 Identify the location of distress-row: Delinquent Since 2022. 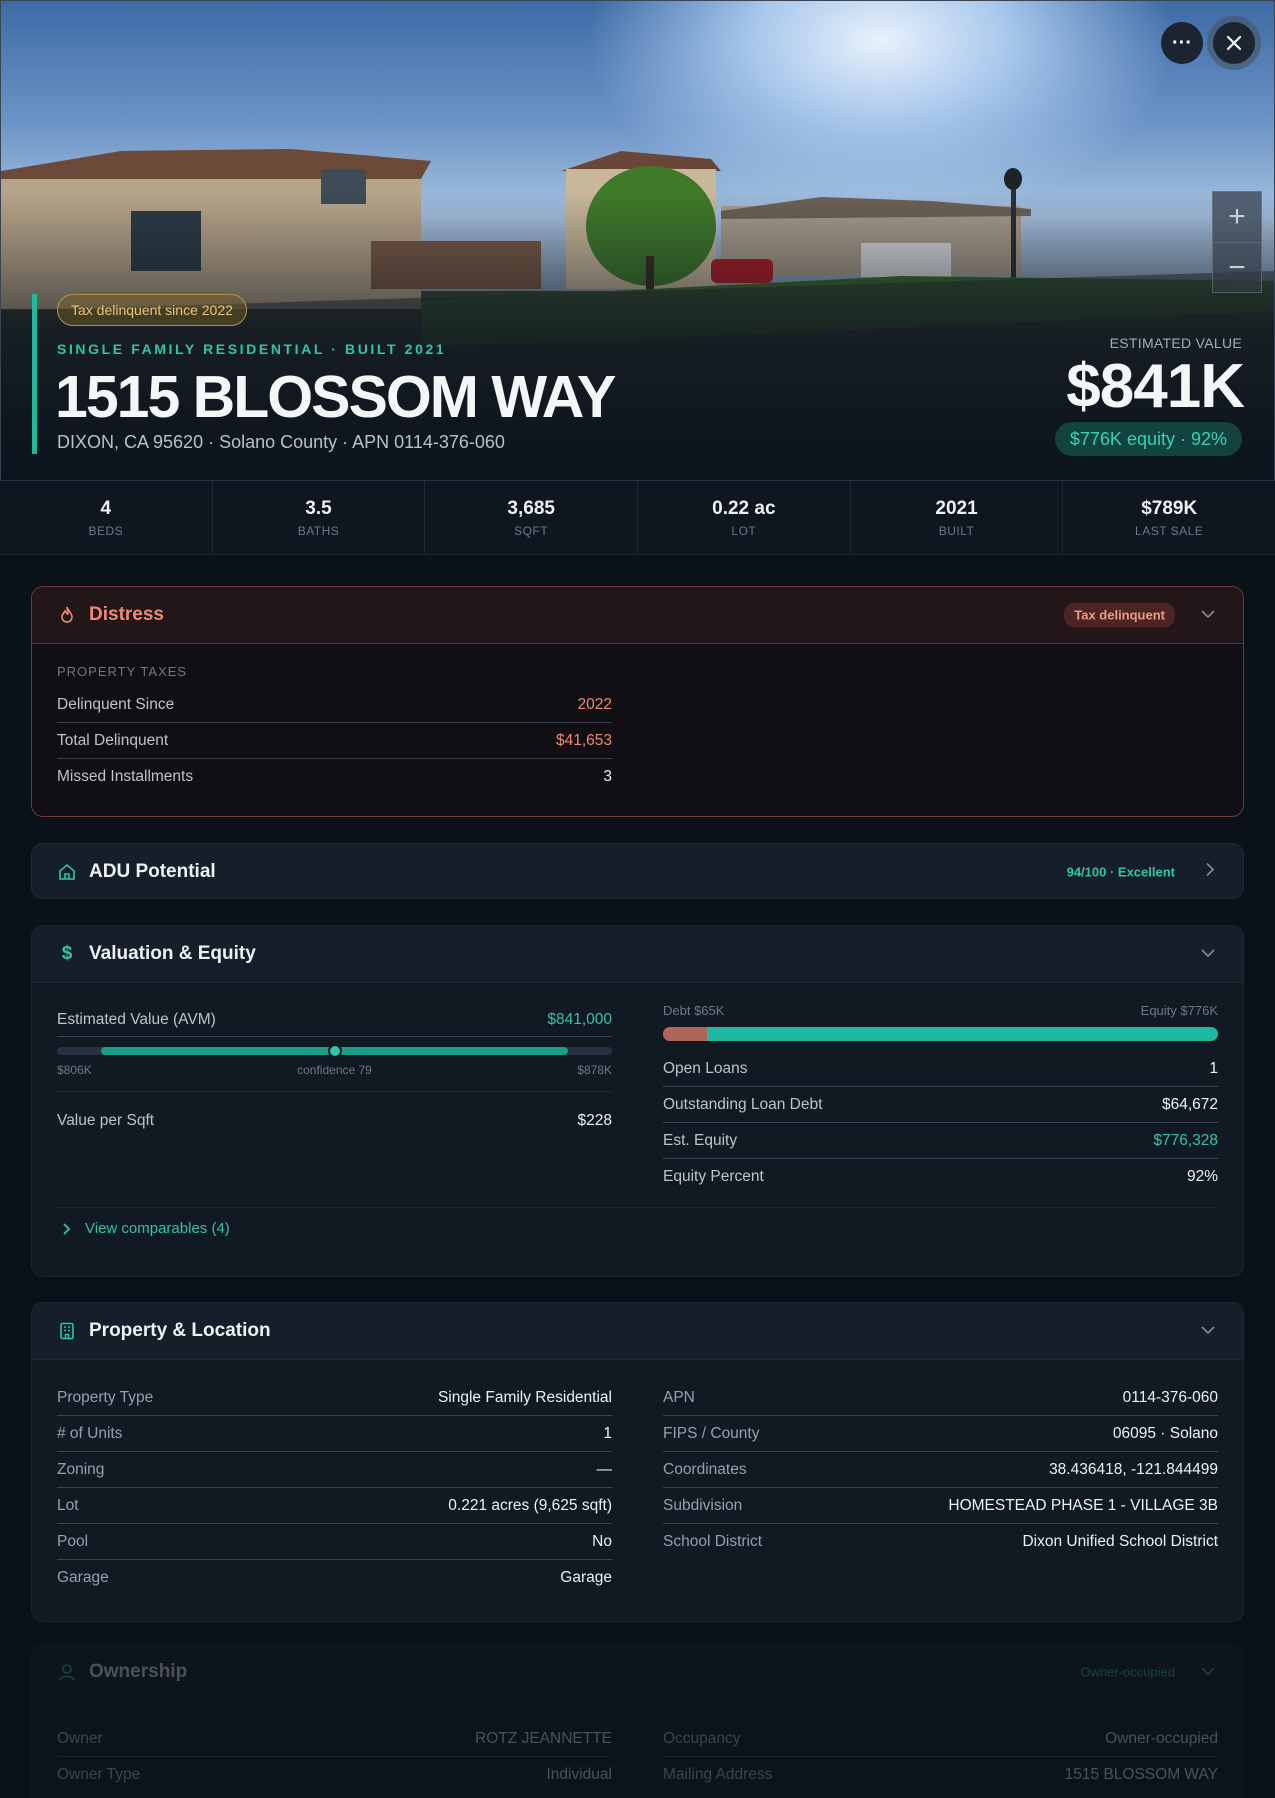
(334, 705).